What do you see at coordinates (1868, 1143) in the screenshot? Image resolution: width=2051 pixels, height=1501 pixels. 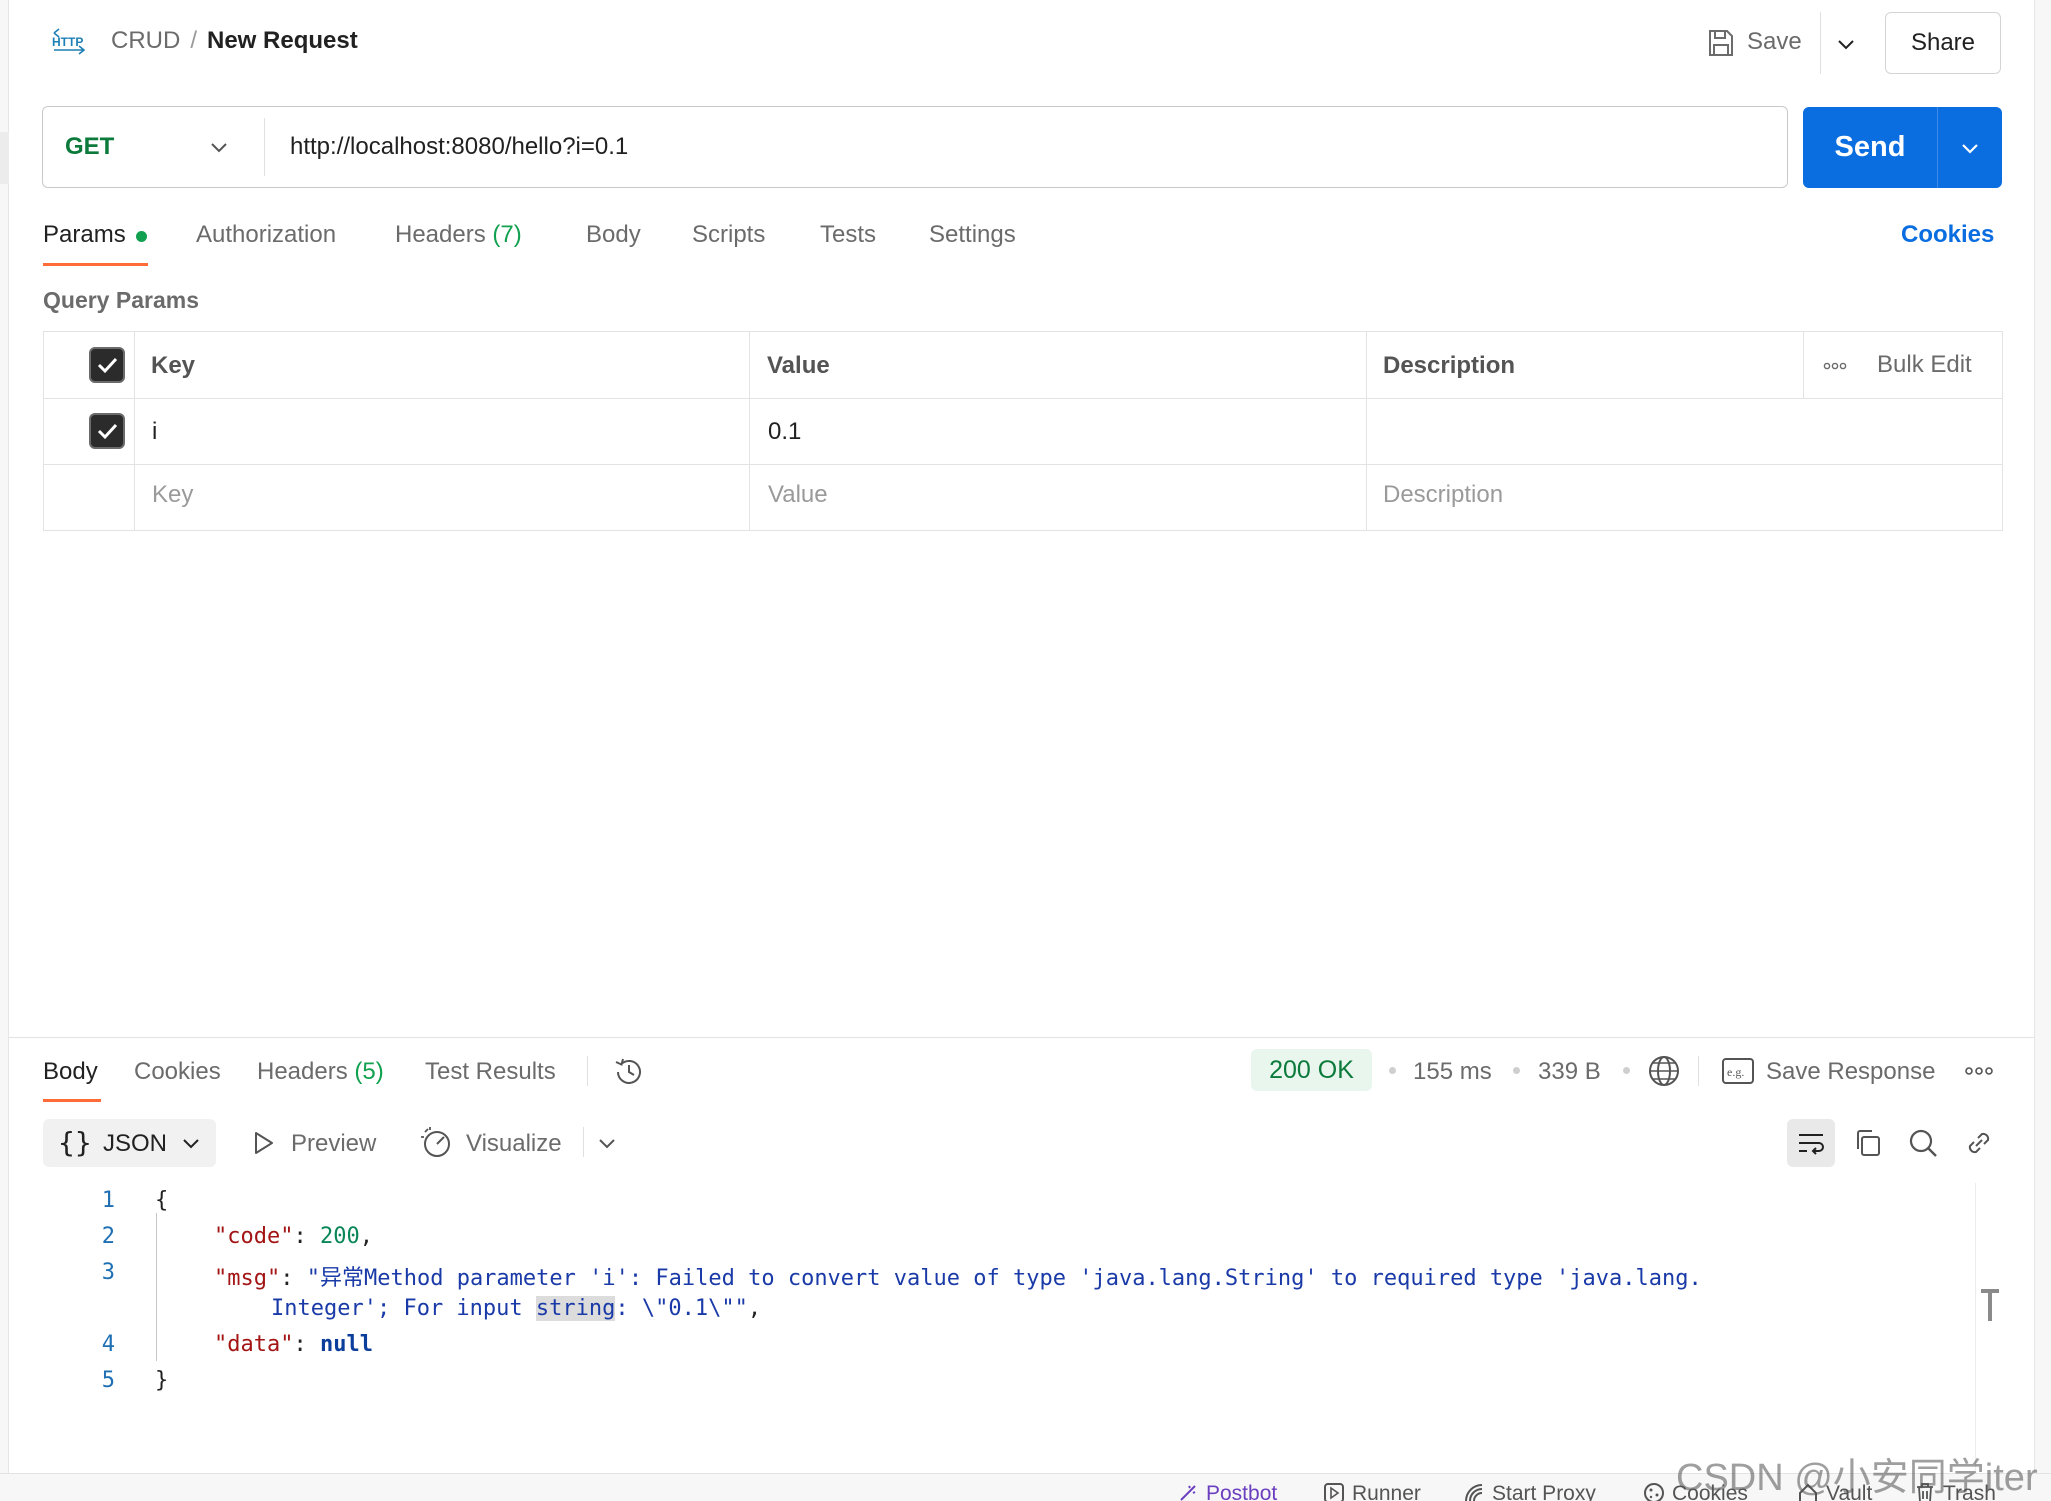 I see `copy-icon` at bounding box center [1868, 1143].